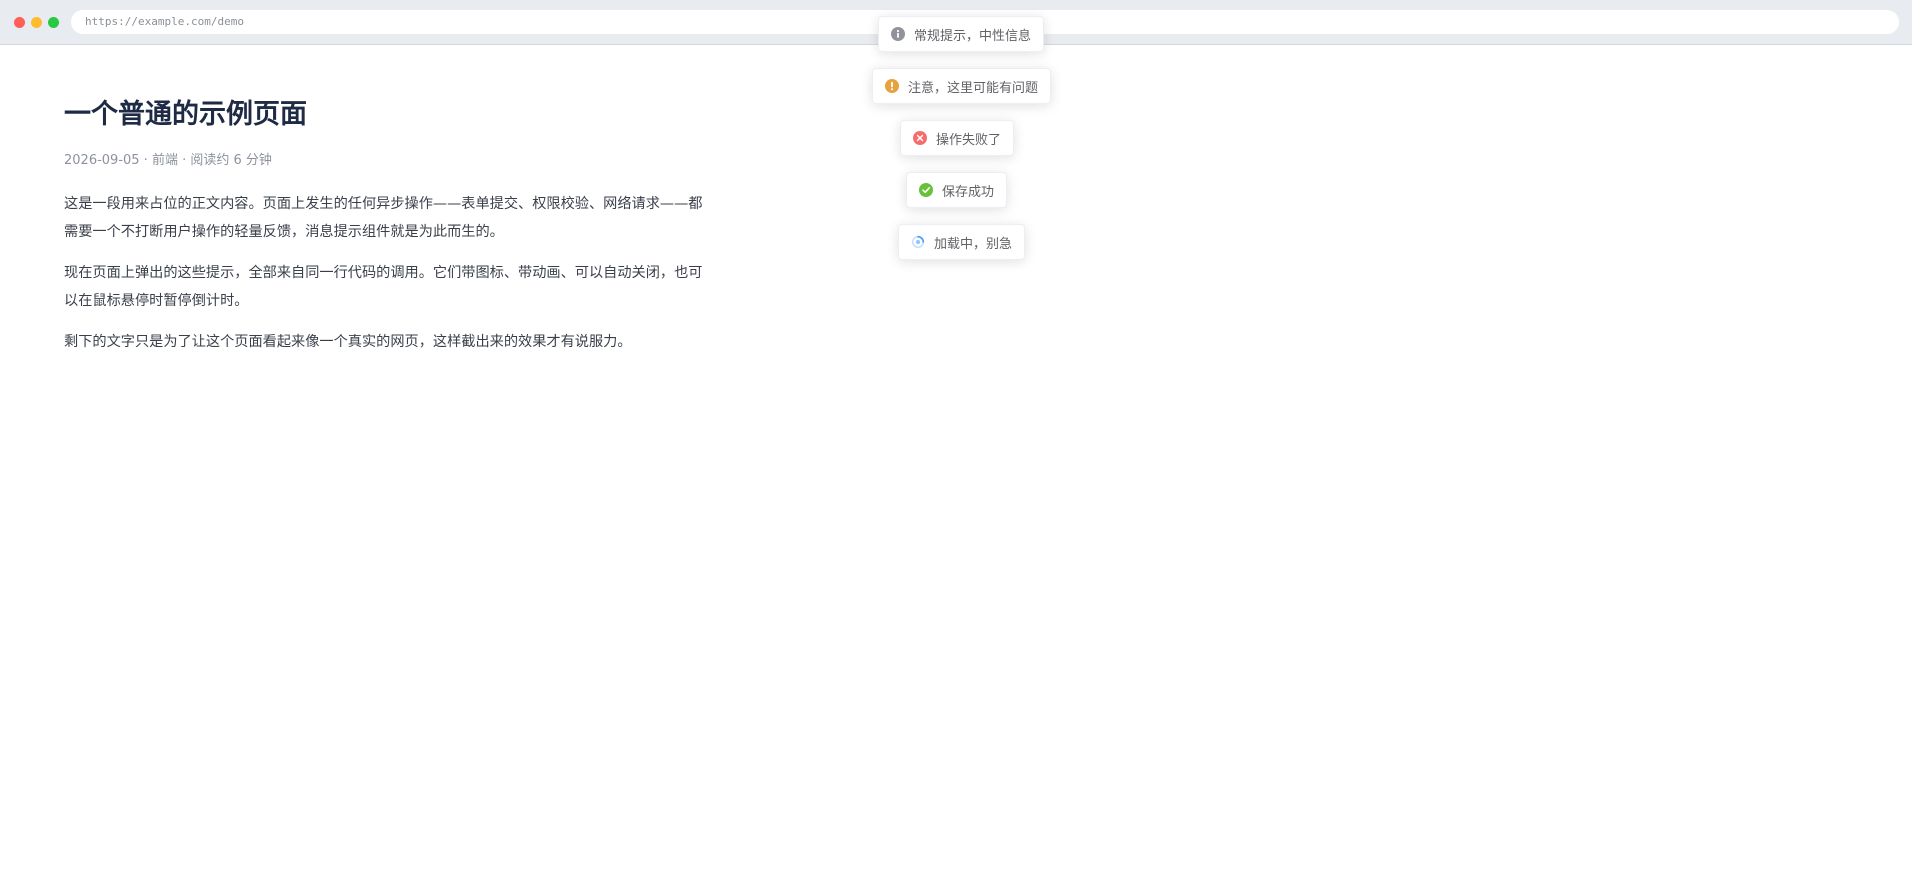 This screenshot has width=1912, height=874. I want to click on minimize-window-button, so click(36, 22).